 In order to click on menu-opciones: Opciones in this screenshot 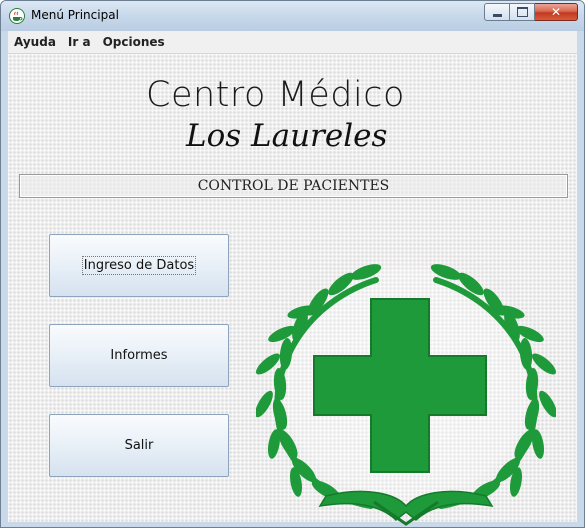, I will do `click(134, 42)`.